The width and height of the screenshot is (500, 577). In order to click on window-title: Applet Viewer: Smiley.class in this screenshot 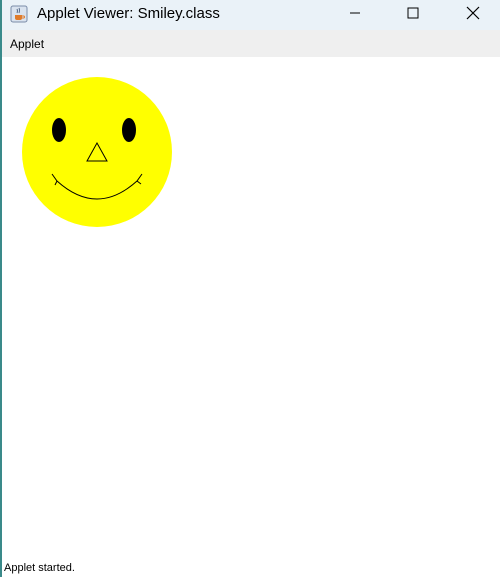, I will do `click(128, 13)`.